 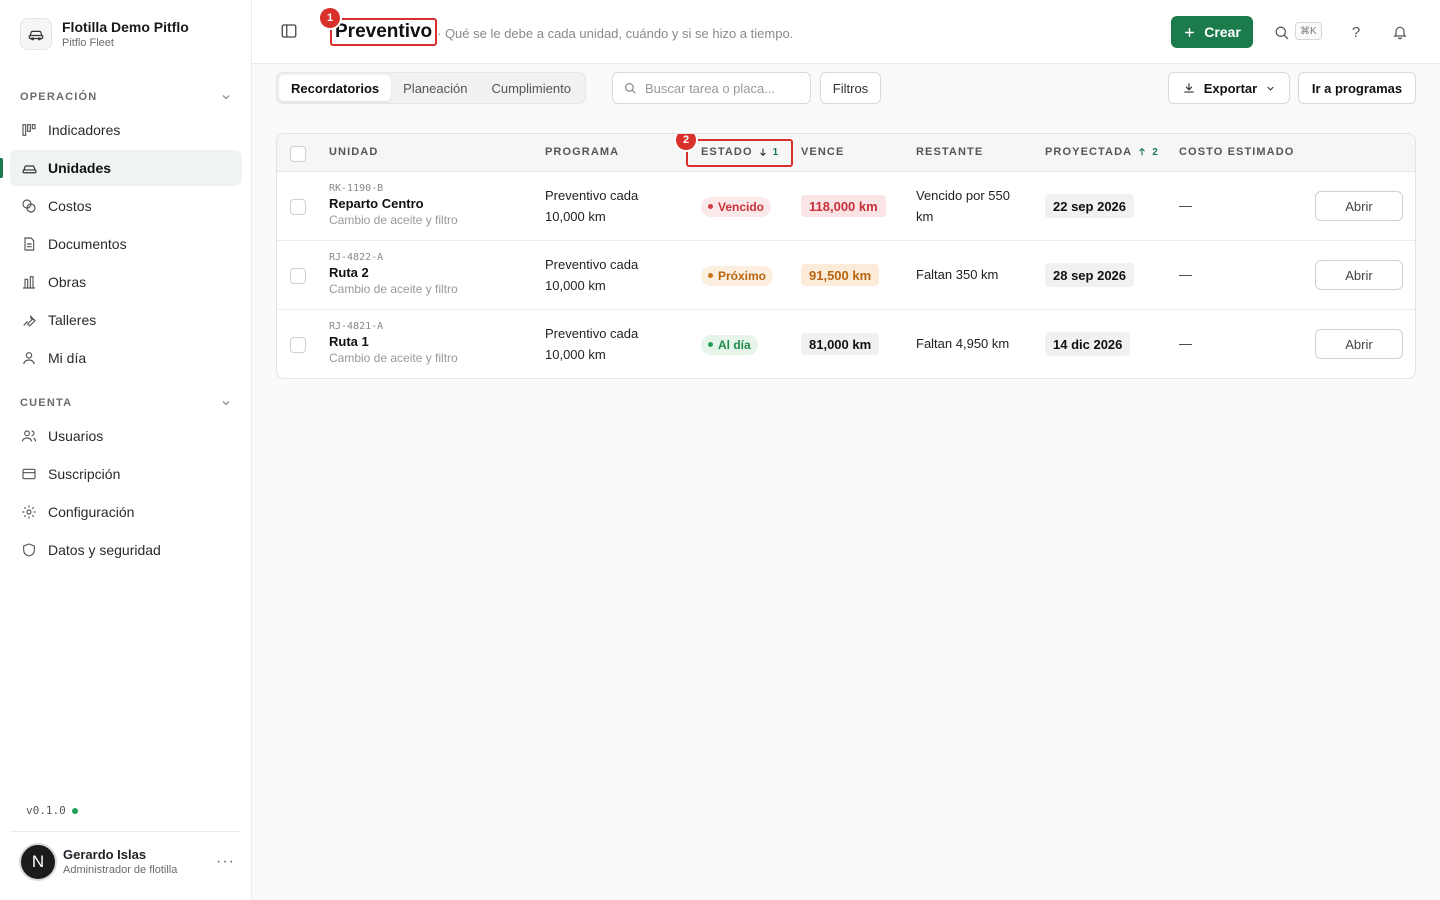 I want to click on plus-icon, so click(x=1190, y=32).